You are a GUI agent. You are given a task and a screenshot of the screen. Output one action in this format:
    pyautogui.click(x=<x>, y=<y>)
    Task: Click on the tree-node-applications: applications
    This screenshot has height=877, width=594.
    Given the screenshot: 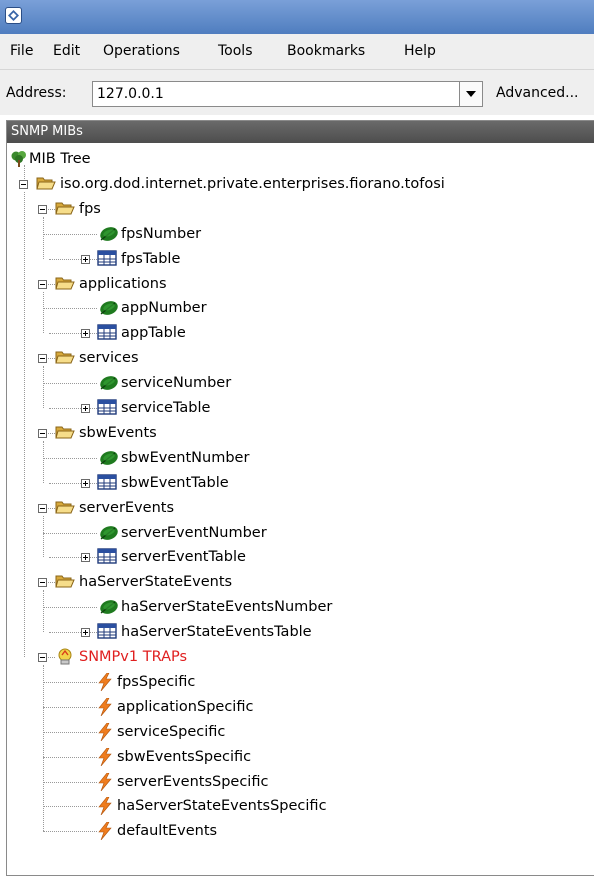 What is the action you would take?
    pyautogui.click(x=297, y=284)
    